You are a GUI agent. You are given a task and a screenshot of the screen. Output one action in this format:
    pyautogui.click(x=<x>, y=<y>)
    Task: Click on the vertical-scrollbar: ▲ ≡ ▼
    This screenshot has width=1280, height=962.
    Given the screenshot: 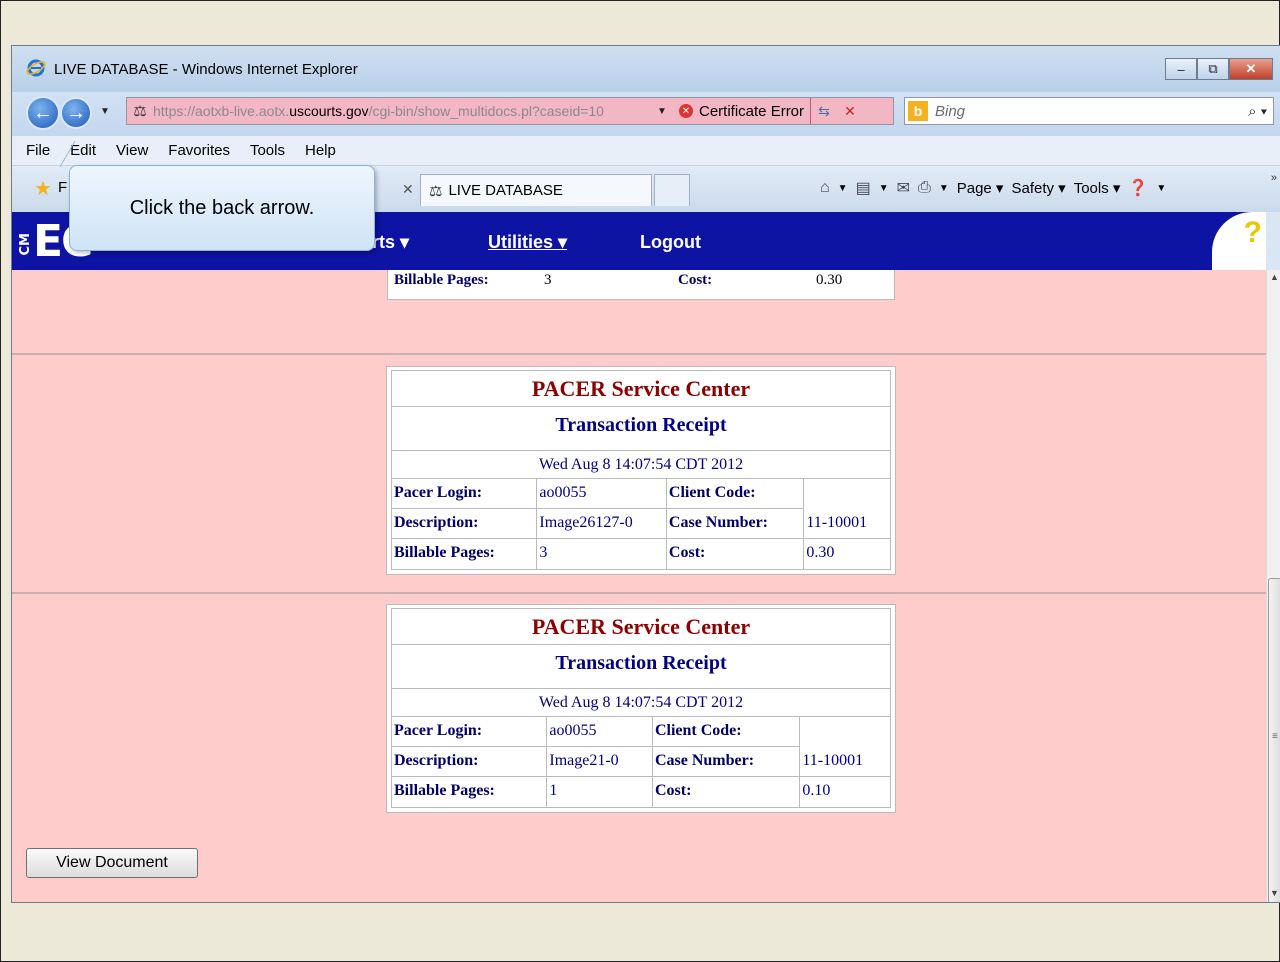 What is the action you would take?
    pyautogui.click(x=1273, y=586)
    